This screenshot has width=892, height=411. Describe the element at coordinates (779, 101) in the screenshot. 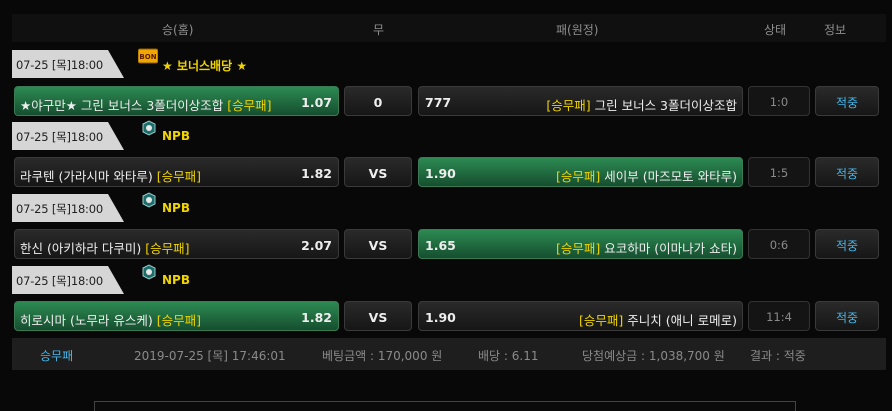

I see `game-score: 1:0` at that location.